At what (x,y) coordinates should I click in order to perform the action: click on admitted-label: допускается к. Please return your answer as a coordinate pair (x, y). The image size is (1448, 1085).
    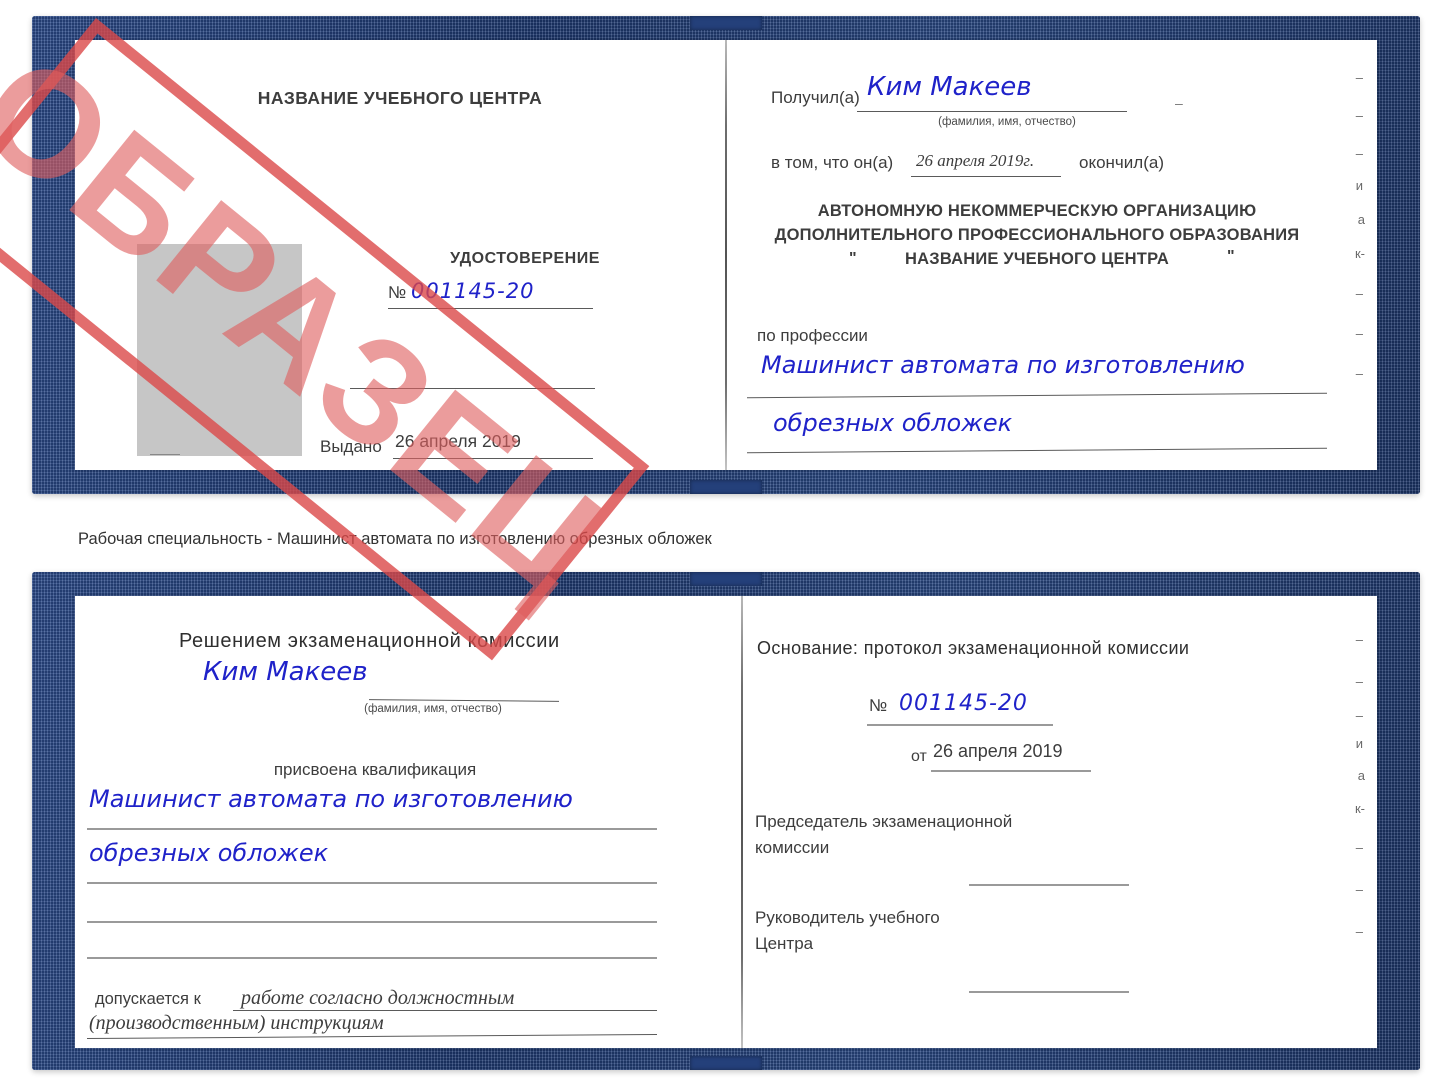
    Looking at the image, I should click on (148, 999).